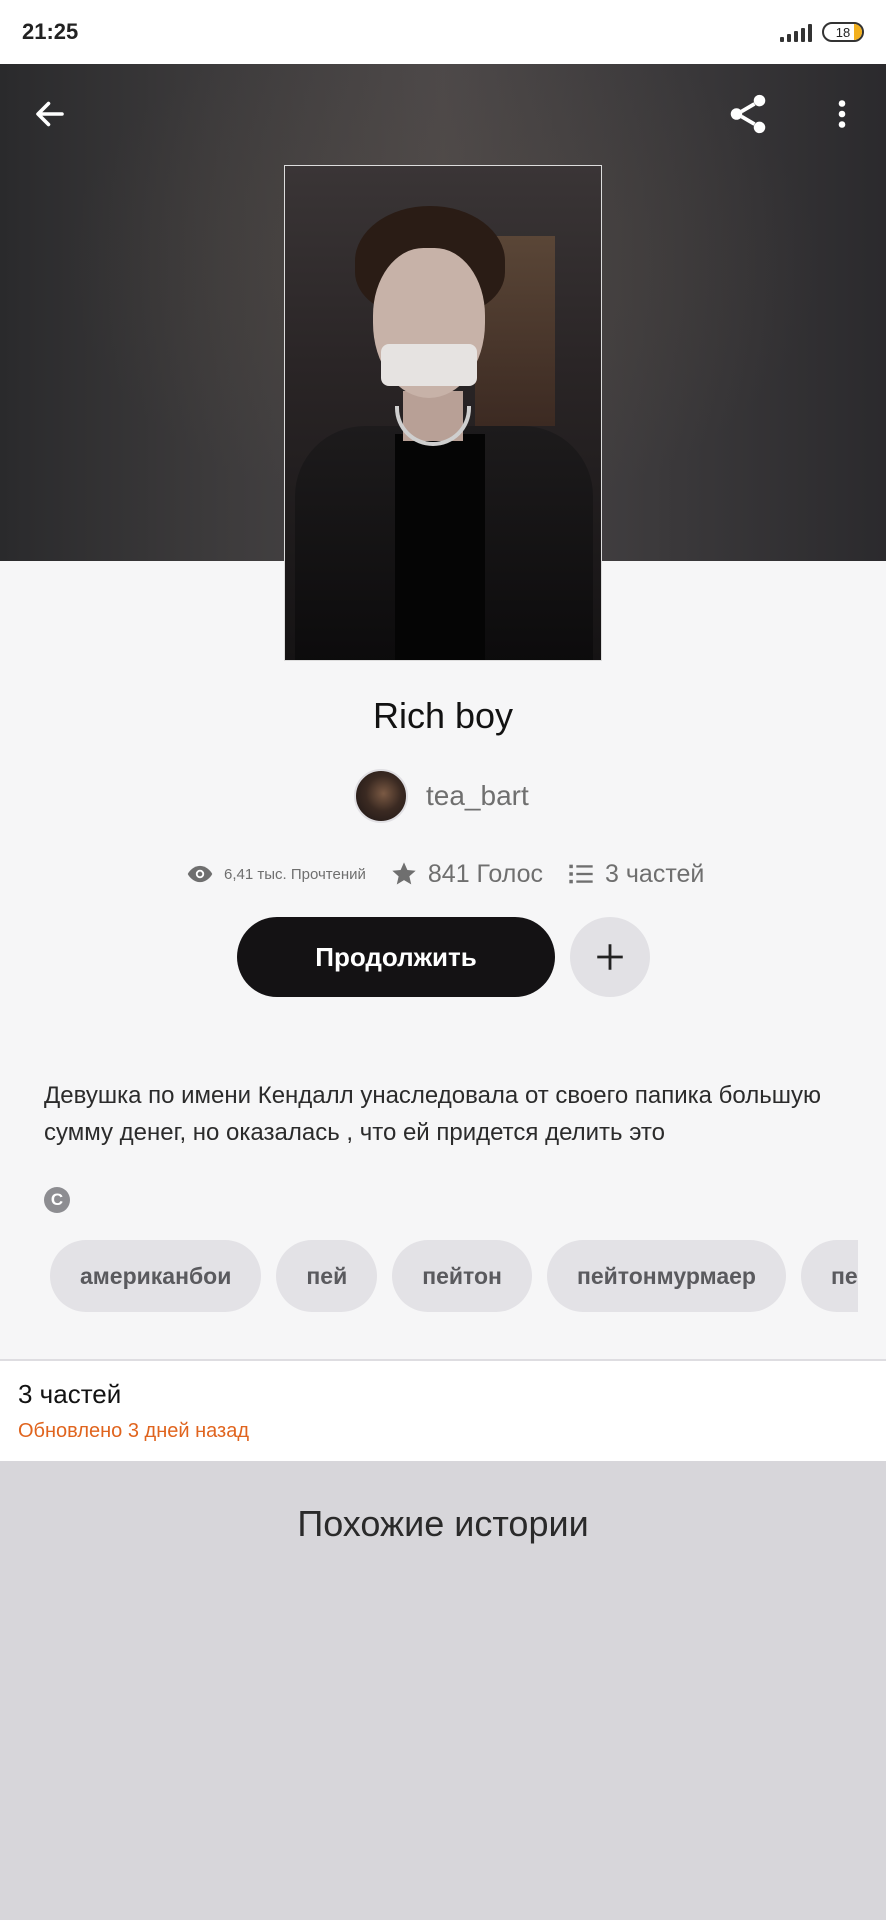 Image resolution: width=886 pixels, height=1920 pixels. I want to click on more-options-button, so click(842, 114).